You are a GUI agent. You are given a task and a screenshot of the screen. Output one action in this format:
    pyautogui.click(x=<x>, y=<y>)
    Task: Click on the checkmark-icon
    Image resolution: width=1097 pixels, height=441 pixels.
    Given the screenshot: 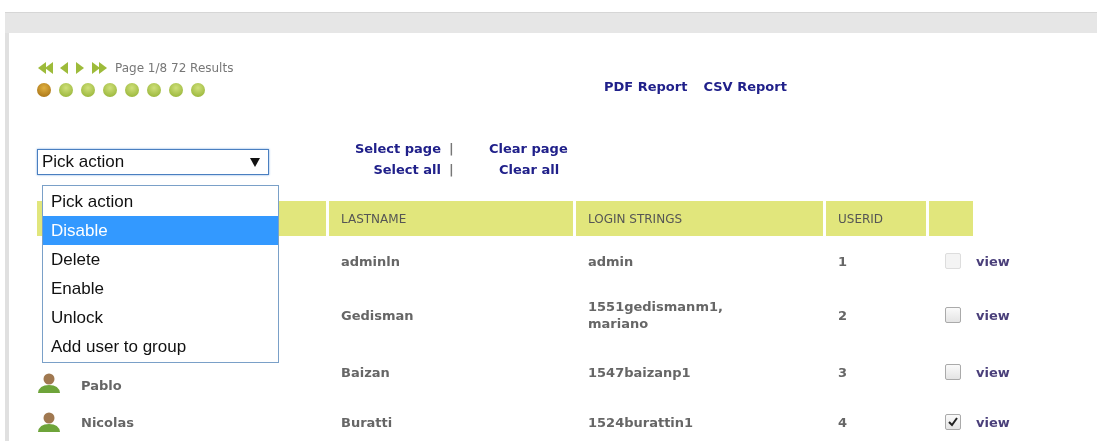 What is the action you would take?
    pyautogui.click(x=953, y=422)
    